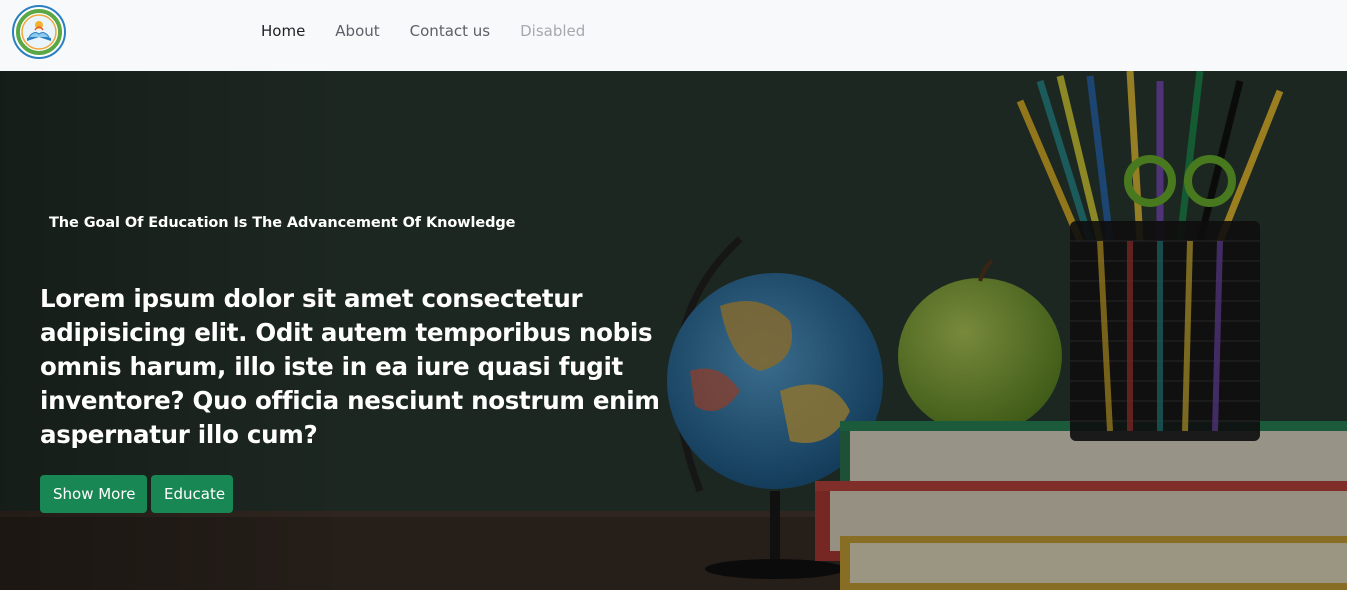 The height and width of the screenshot is (590, 1347). Describe the element at coordinates (673, 35) in the screenshot. I see `navbar: Home About Contact us Disabled` at that location.